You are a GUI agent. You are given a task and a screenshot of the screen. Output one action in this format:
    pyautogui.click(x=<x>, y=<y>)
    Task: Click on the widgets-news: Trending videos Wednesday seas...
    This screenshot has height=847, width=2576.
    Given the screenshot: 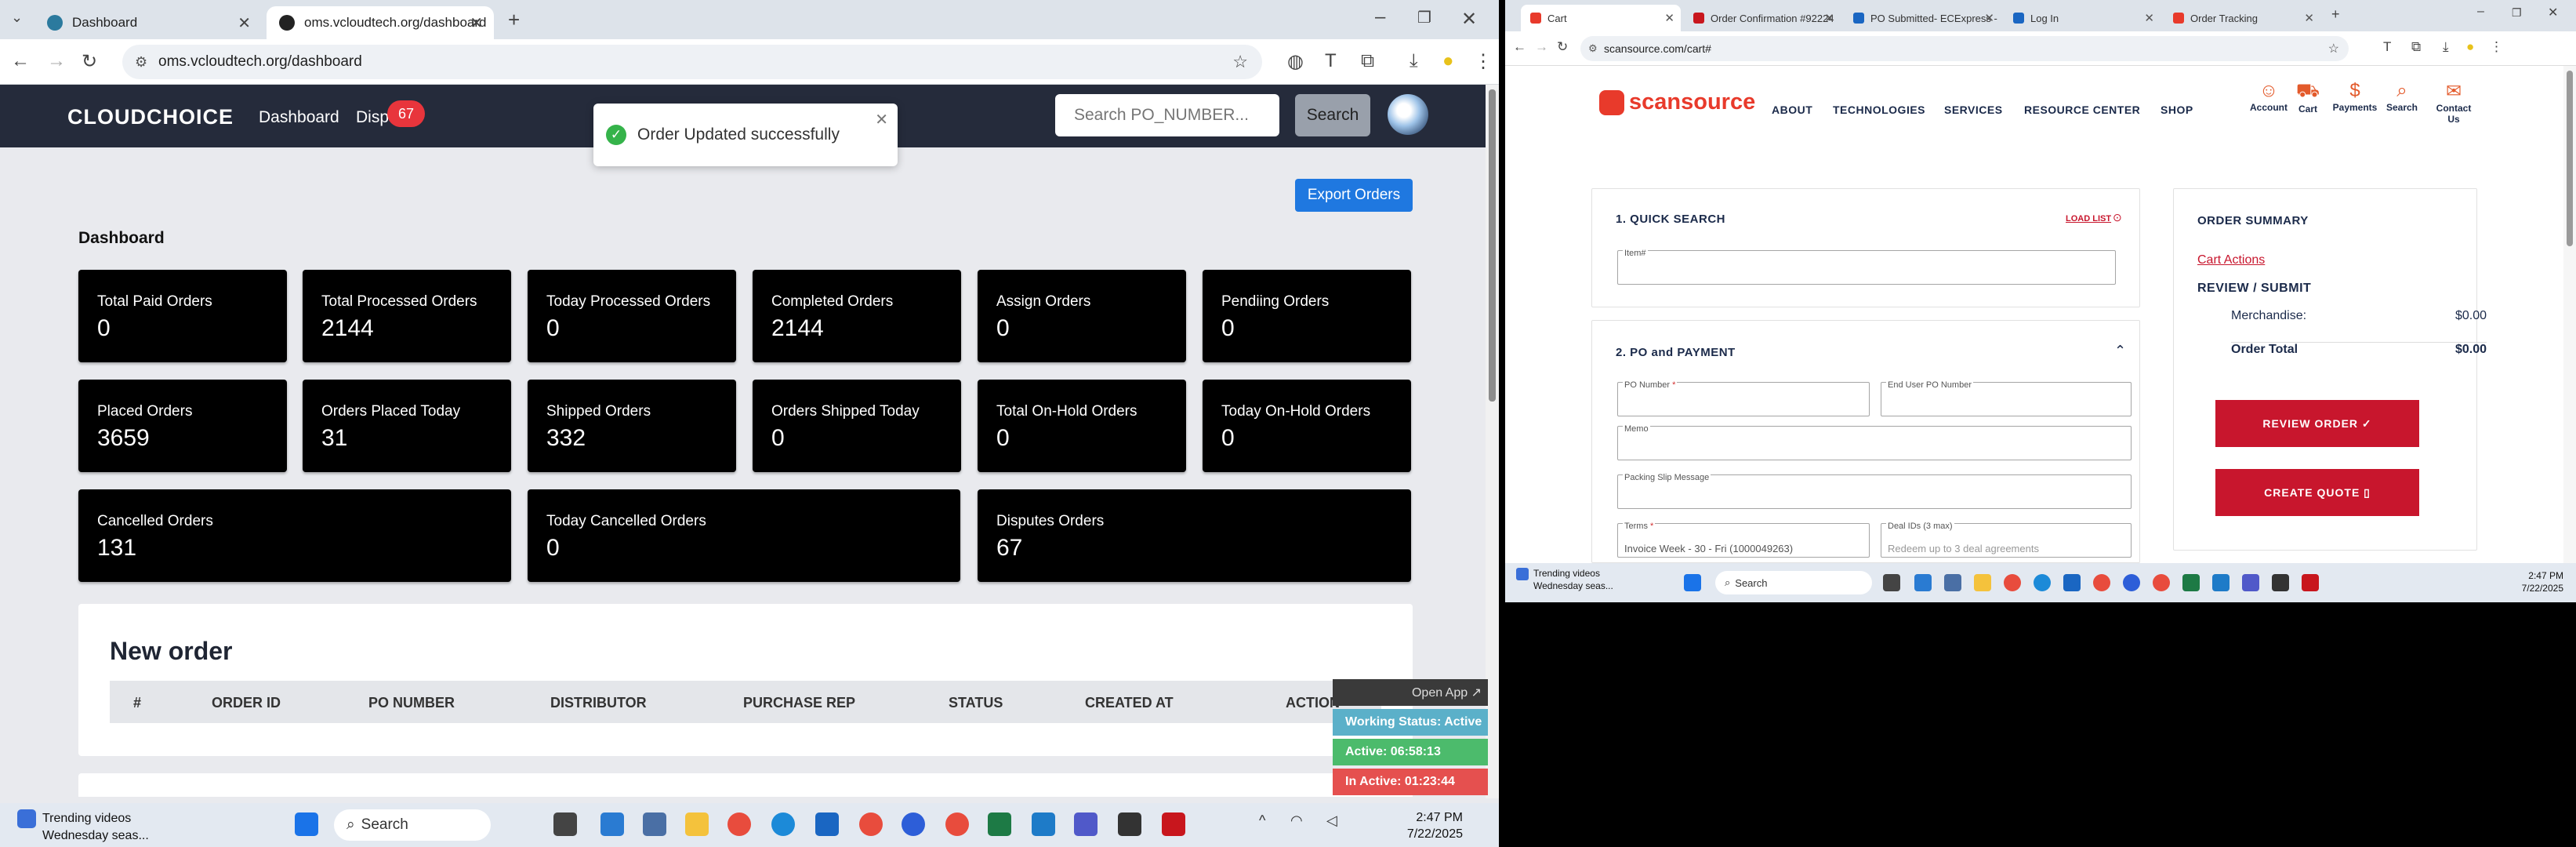 What is the action you would take?
    pyautogui.click(x=83, y=826)
    